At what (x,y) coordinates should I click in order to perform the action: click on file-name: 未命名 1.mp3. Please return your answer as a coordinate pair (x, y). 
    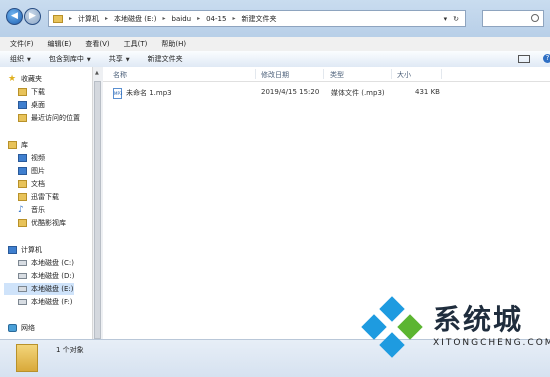
    Looking at the image, I should click on (149, 93).